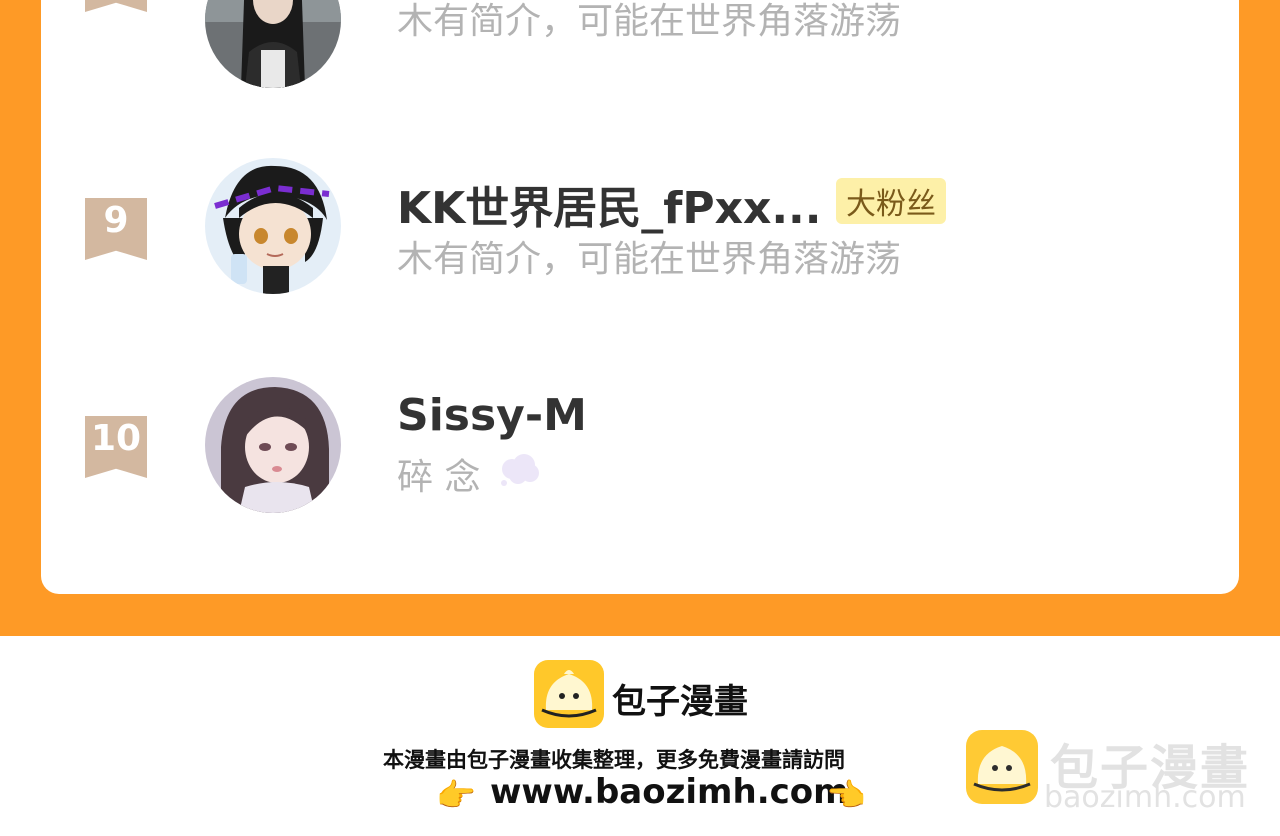  What do you see at coordinates (614, 760) in the screenshot?
I see `footer-description: 本漫畫由包子漫畫收集整理，更多免費漫畫請訪問` at bounding box center [614, 760].